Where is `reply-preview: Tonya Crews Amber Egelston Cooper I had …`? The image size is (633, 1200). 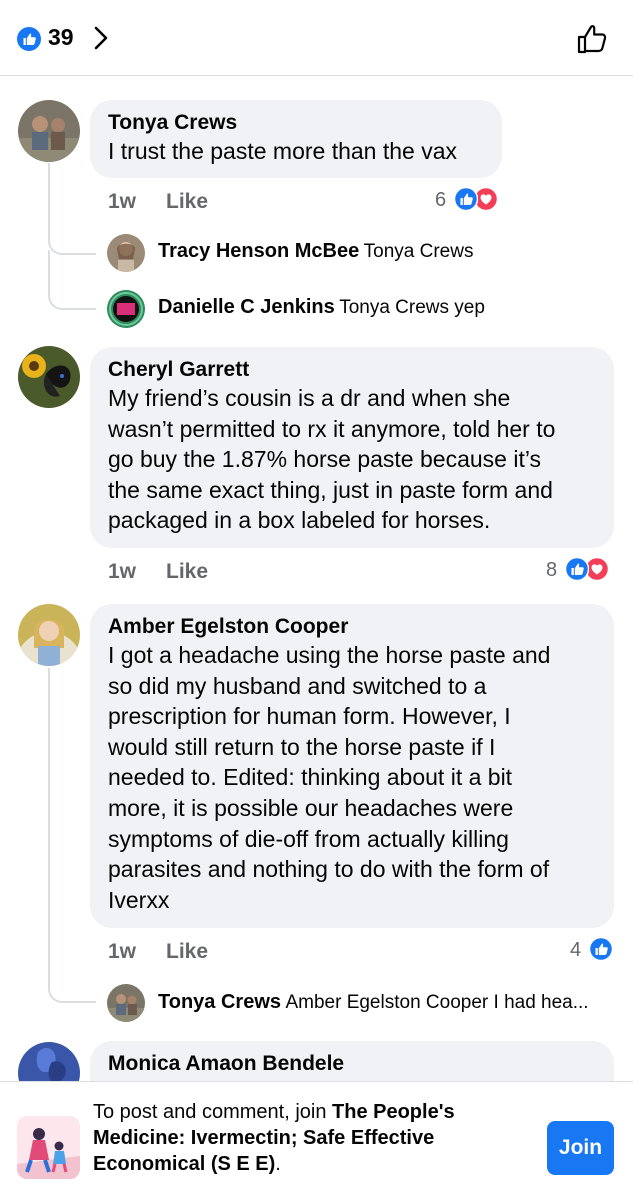 reply-preview: Tonya Crews Amber Egelston Cooper I had … is located at coordinates (388, 1002).